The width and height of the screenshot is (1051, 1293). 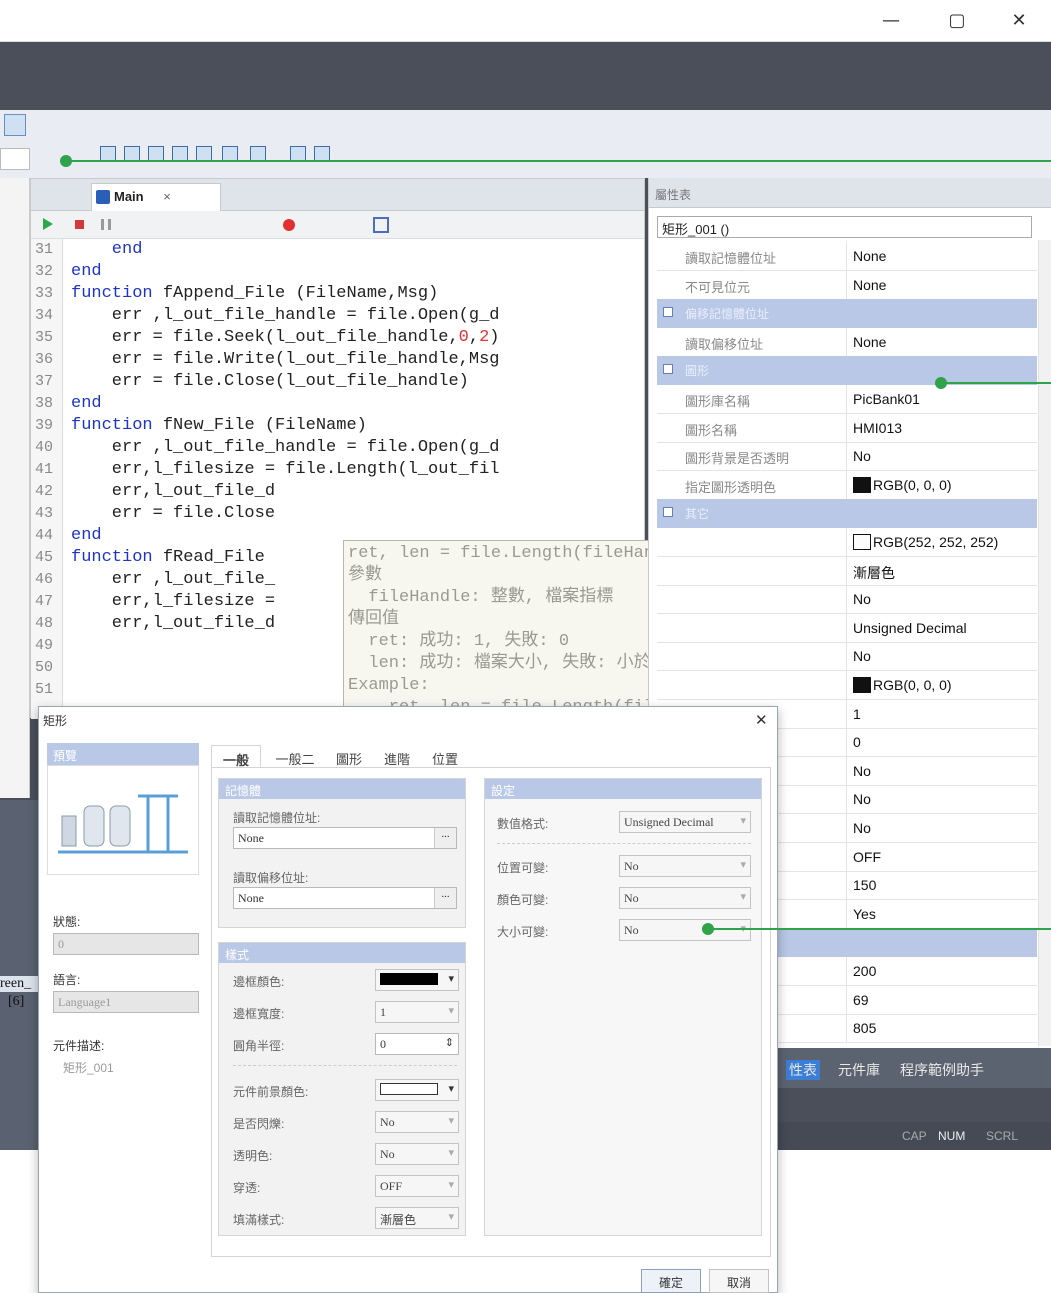 What do you see at coordinates (351, 360) in the screenshot?
I see `code-line: err = file.Write(l_out_file_handle,Msg` at bounding box center [351, 360].